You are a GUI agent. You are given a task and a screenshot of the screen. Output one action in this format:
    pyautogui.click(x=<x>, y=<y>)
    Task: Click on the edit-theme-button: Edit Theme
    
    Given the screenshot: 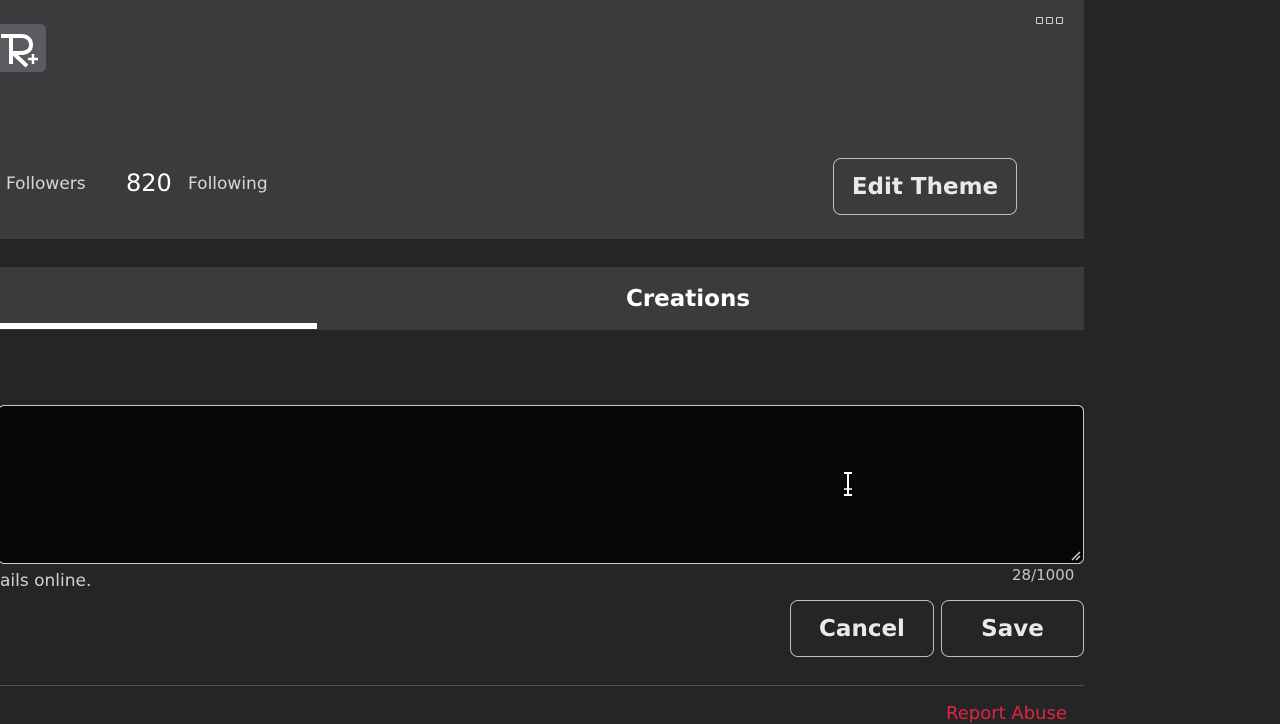 What is the action you would take?
    pyautogui.click(x=925, y=186)
    